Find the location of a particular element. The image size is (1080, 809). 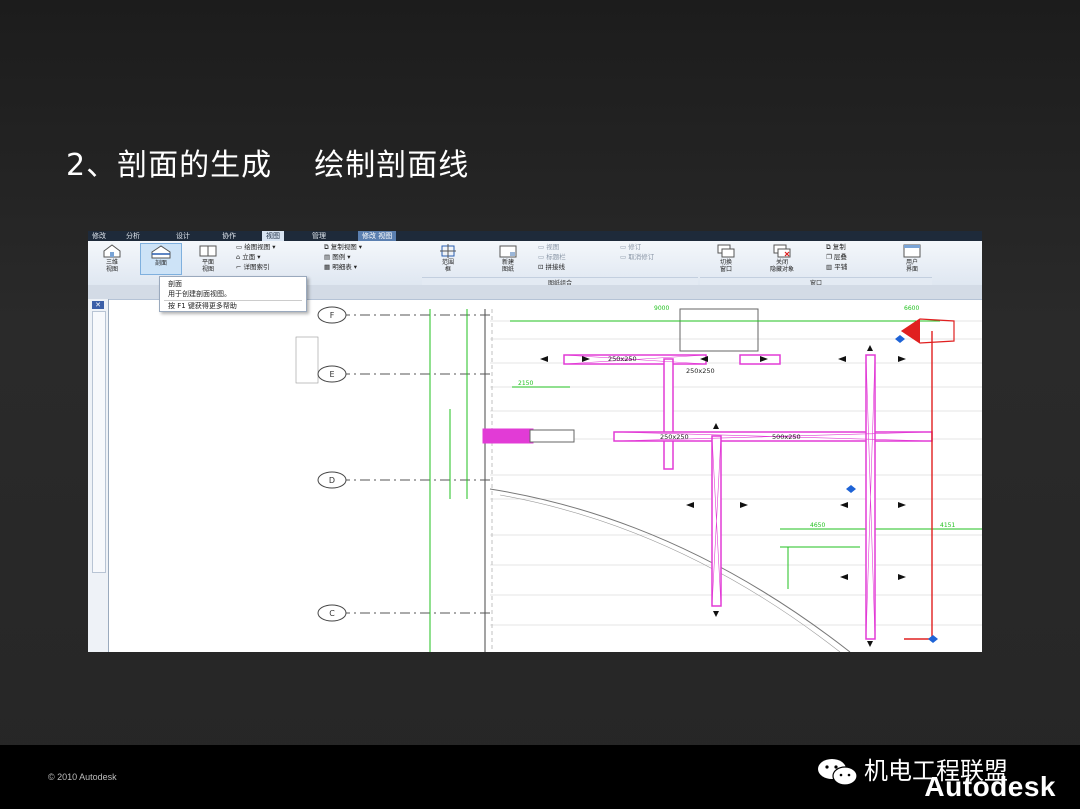

grid-label: C is located at coordinates (332, 613).